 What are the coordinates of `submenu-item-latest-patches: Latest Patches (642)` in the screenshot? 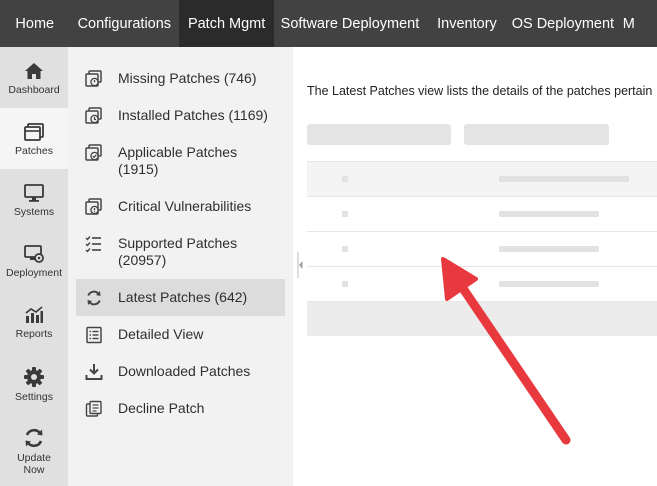 It's located at (180, 297).